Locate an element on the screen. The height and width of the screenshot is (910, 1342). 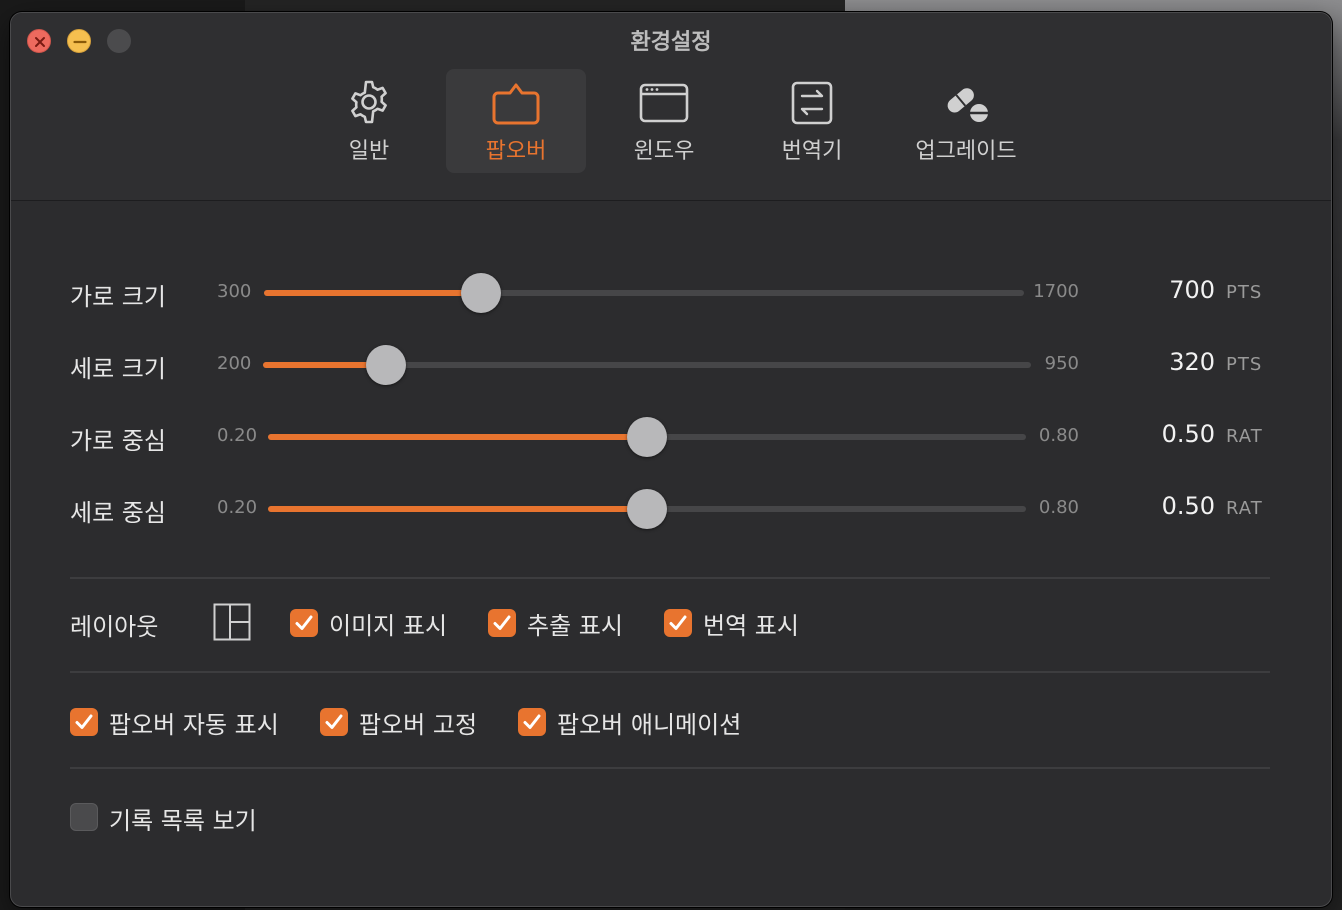
popover-icon is located at coordinates (516, 104).